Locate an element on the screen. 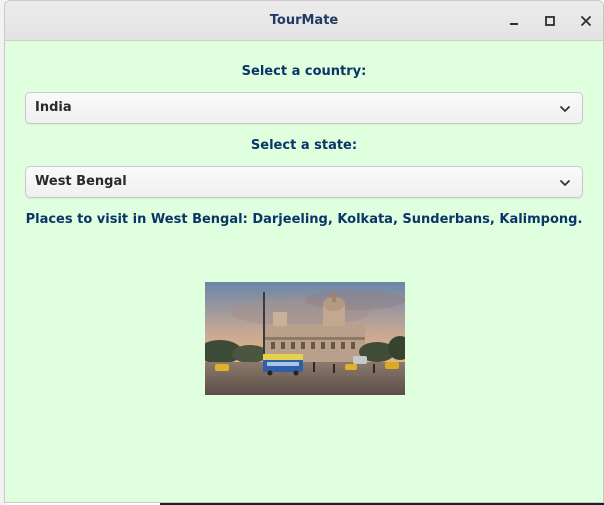  state-label: Select a state: is located at coordinates (304, 145).